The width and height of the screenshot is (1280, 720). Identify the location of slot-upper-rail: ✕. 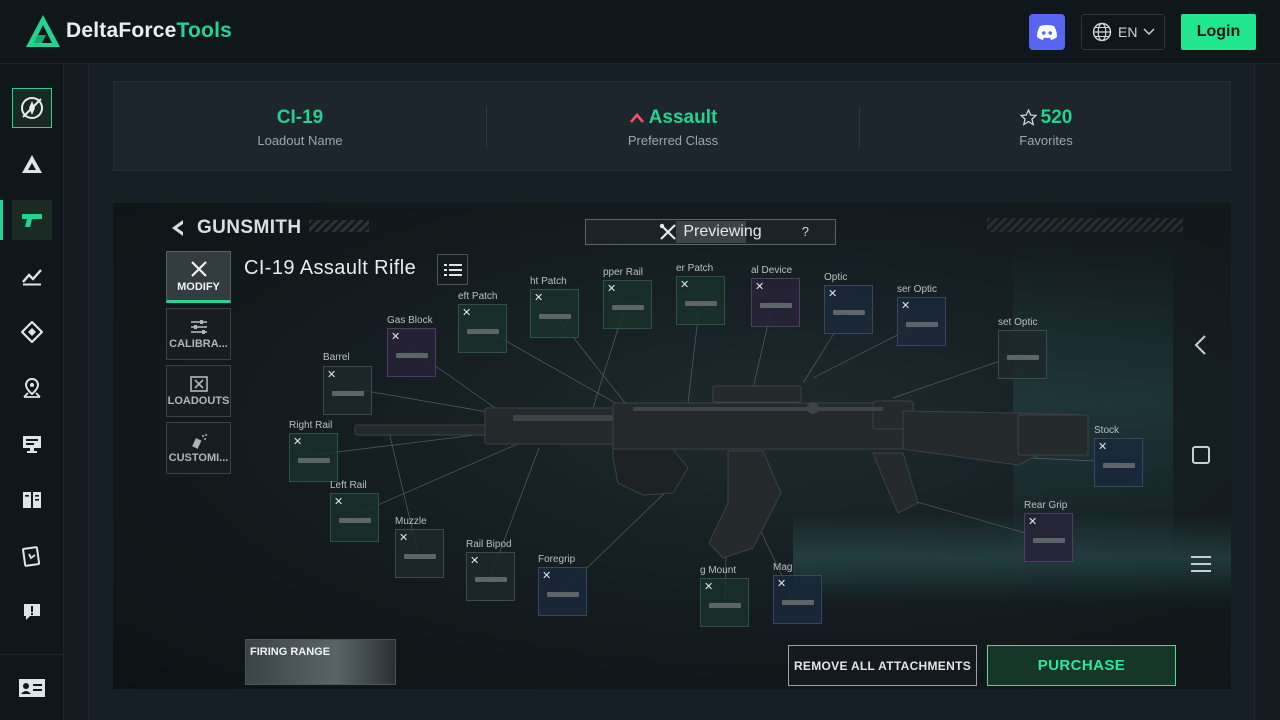
(627, 304).